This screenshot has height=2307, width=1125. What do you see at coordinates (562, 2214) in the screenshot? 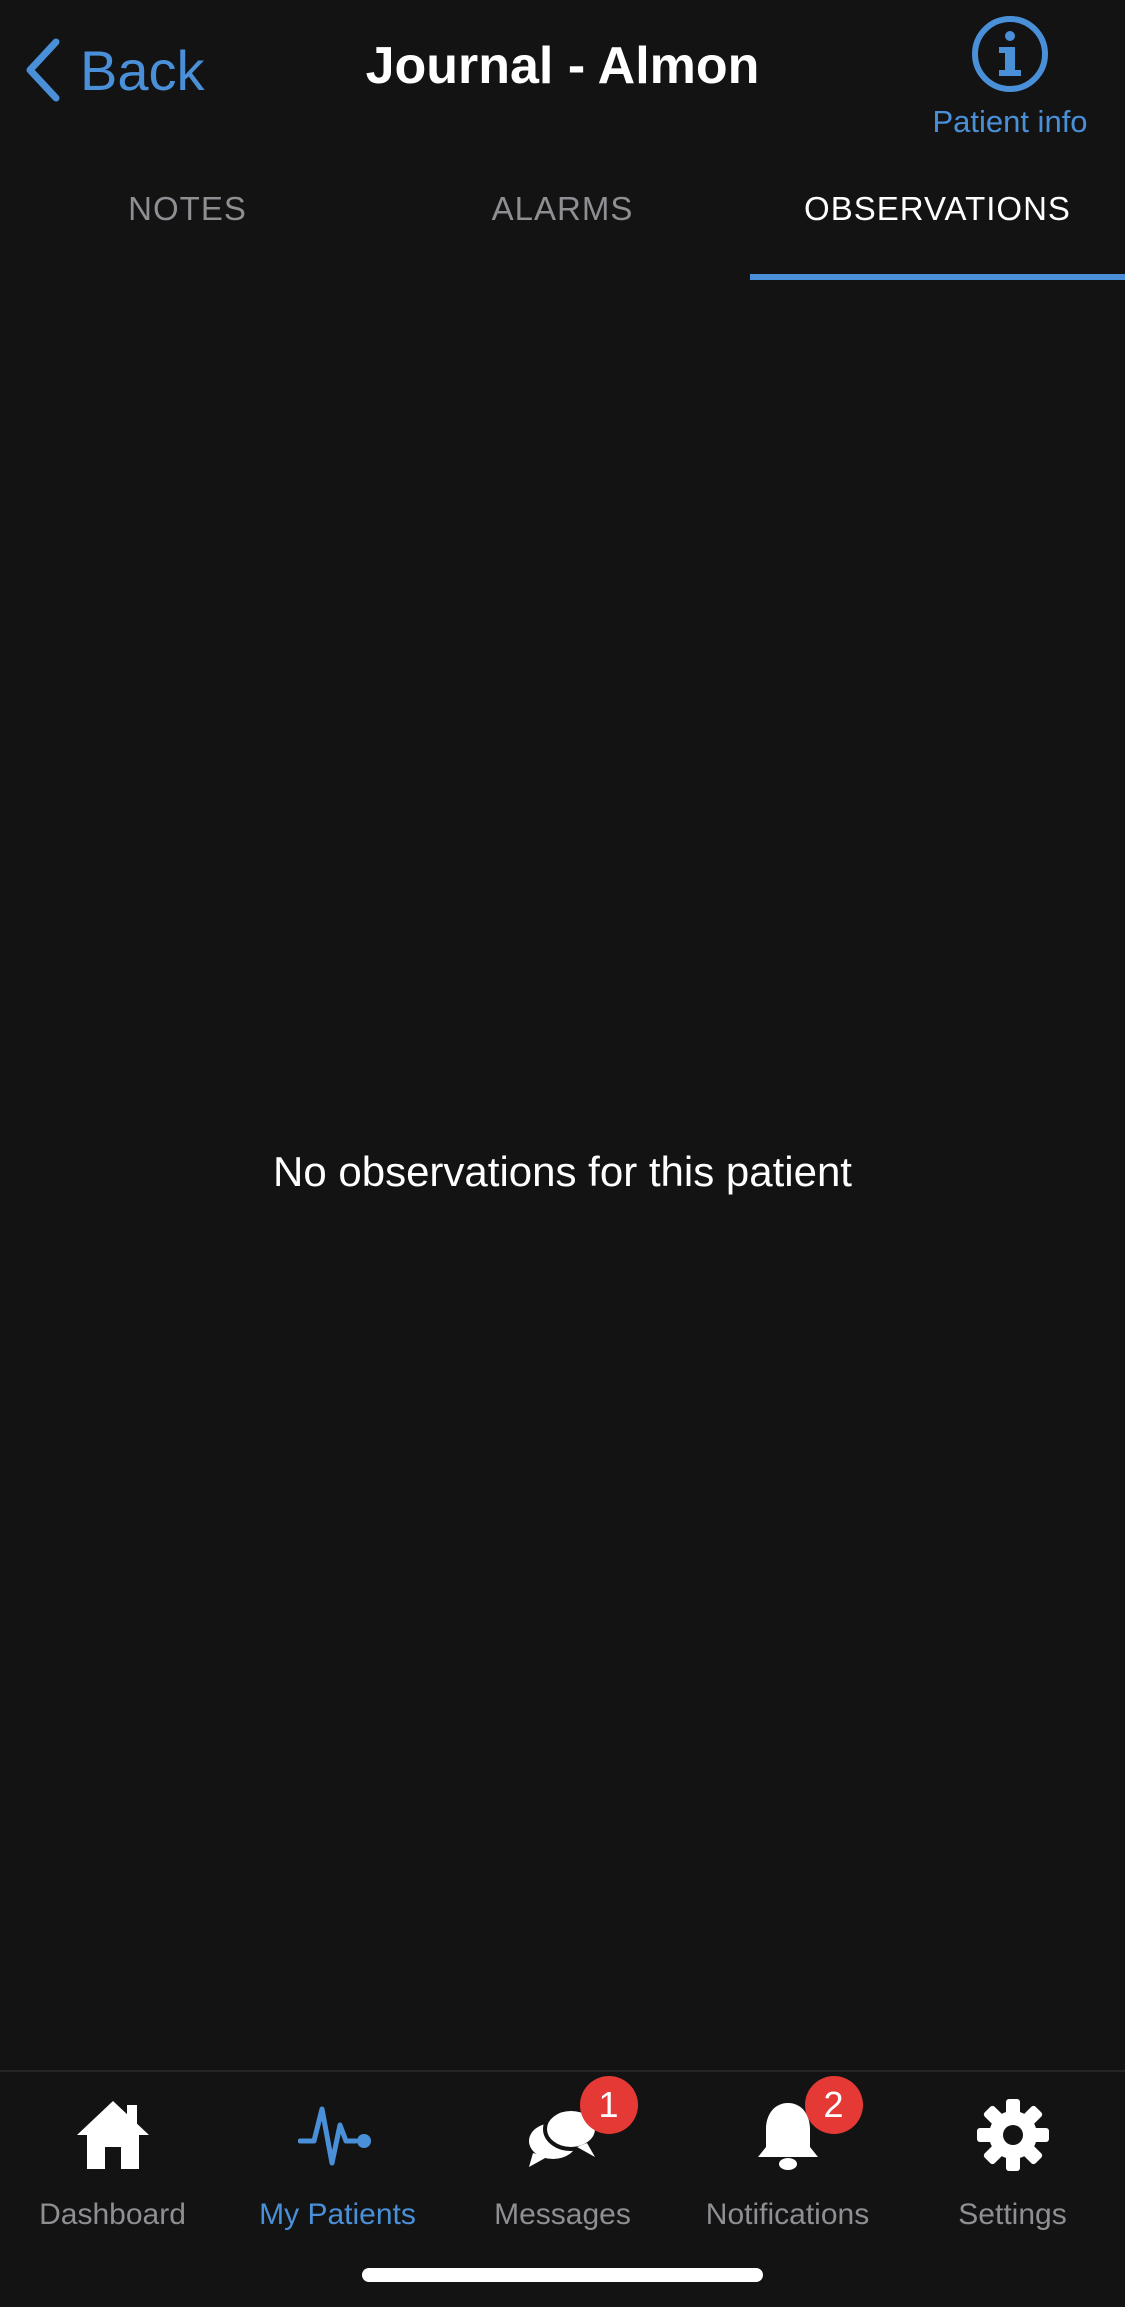
I see `tabbar-label: Messages` at bounding box center [562, 2214].